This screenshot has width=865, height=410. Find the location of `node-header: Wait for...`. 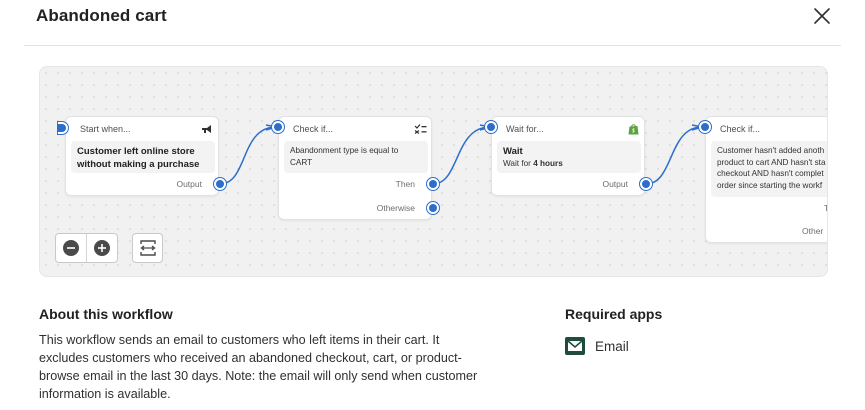

node-header: Wait for... is located at coordinates (525, 129).